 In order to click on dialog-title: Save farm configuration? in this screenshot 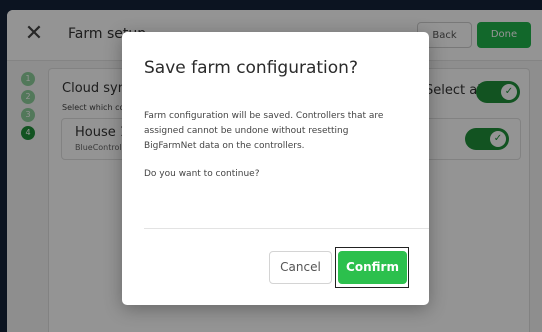, I will do `click(251, 68)`.